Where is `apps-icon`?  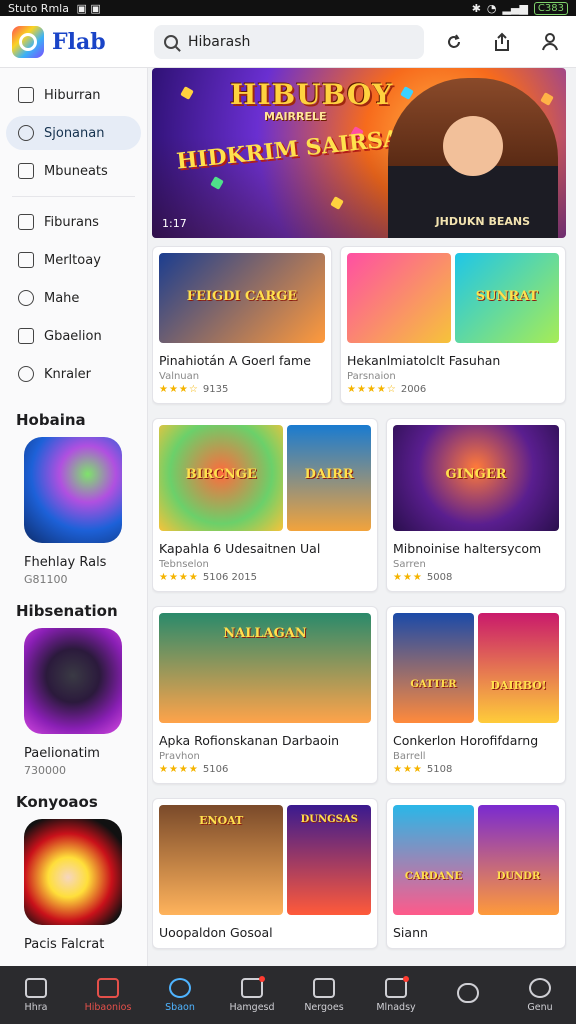
apps-icon is located at coordinates (324, 987).